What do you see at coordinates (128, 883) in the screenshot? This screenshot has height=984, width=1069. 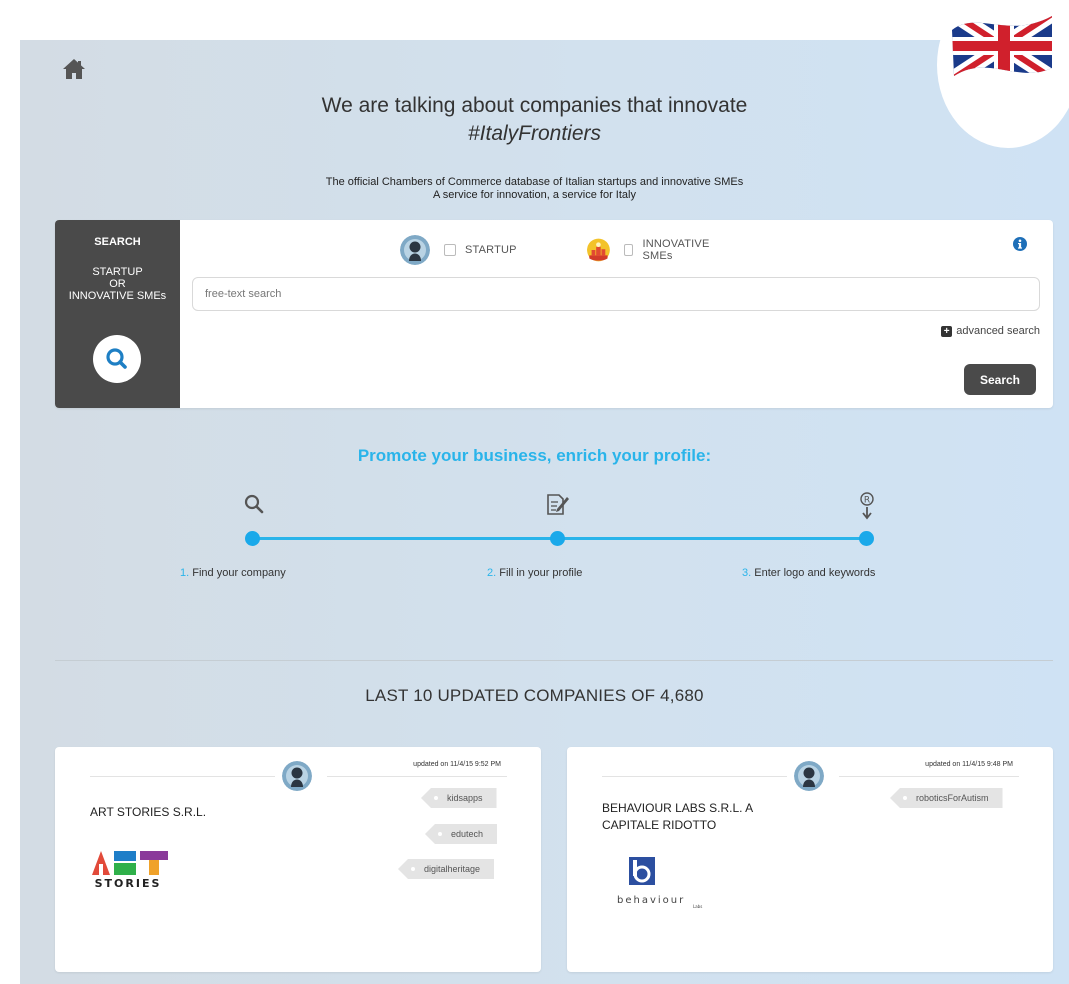 I see `logo-subtext: STORIES` at bounding box center [128, 883].